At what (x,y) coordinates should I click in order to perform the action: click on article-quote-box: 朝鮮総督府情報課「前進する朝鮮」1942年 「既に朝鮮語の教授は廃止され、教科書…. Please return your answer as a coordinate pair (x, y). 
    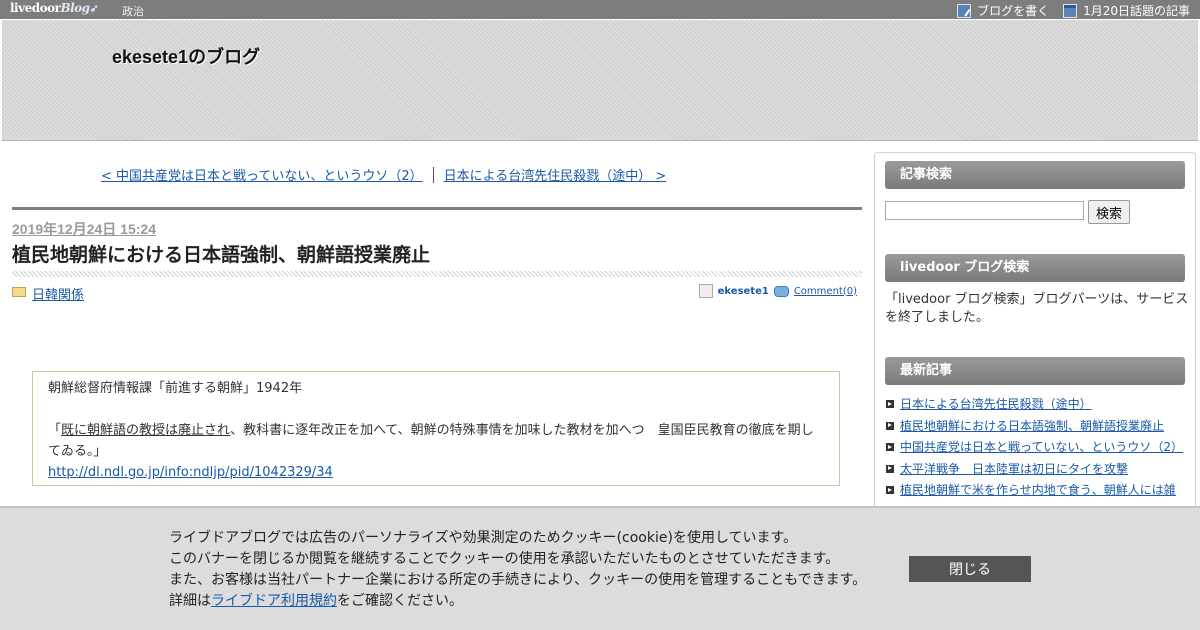
    Looking at the image, I should click on (436, 428).